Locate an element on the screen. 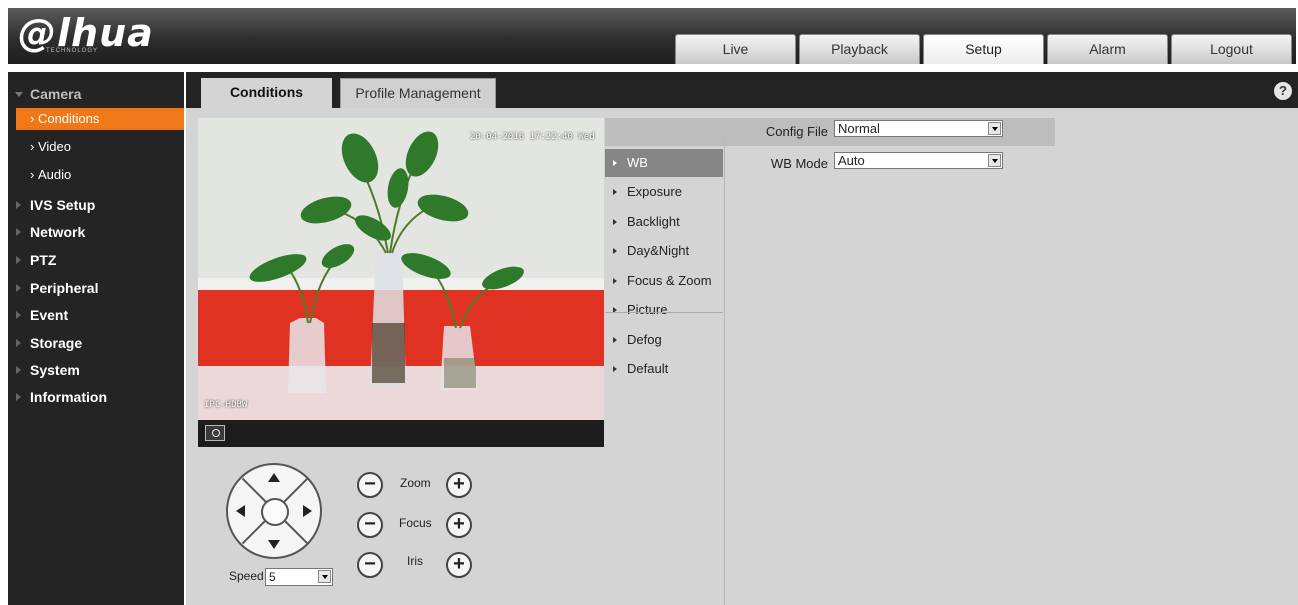 This screenshot has width=1298, height=605. sidebar-item-event: Event is located at coordinates (96, 315).